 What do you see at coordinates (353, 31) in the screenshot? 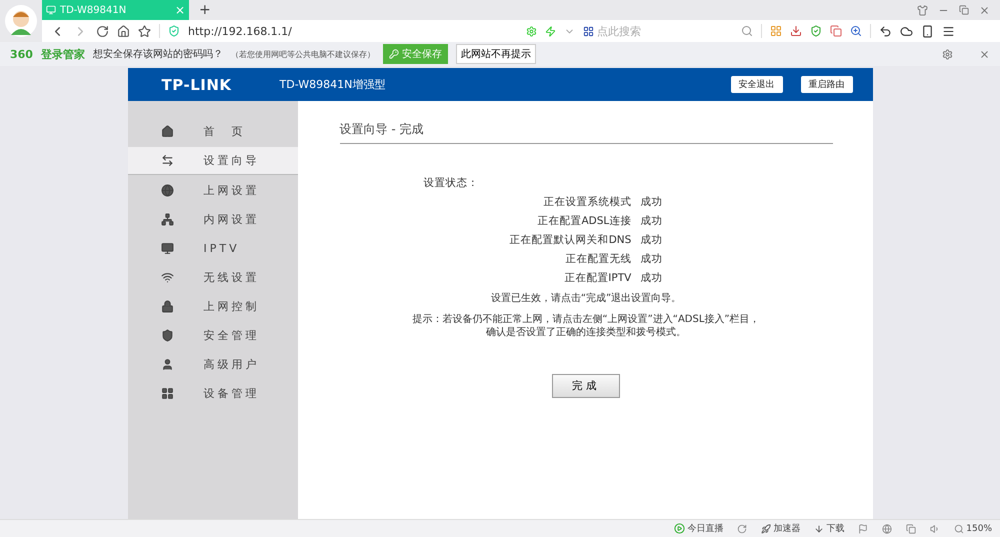
I see `url-field: http://192.168.1.1/` at bounding box center [353, 31].